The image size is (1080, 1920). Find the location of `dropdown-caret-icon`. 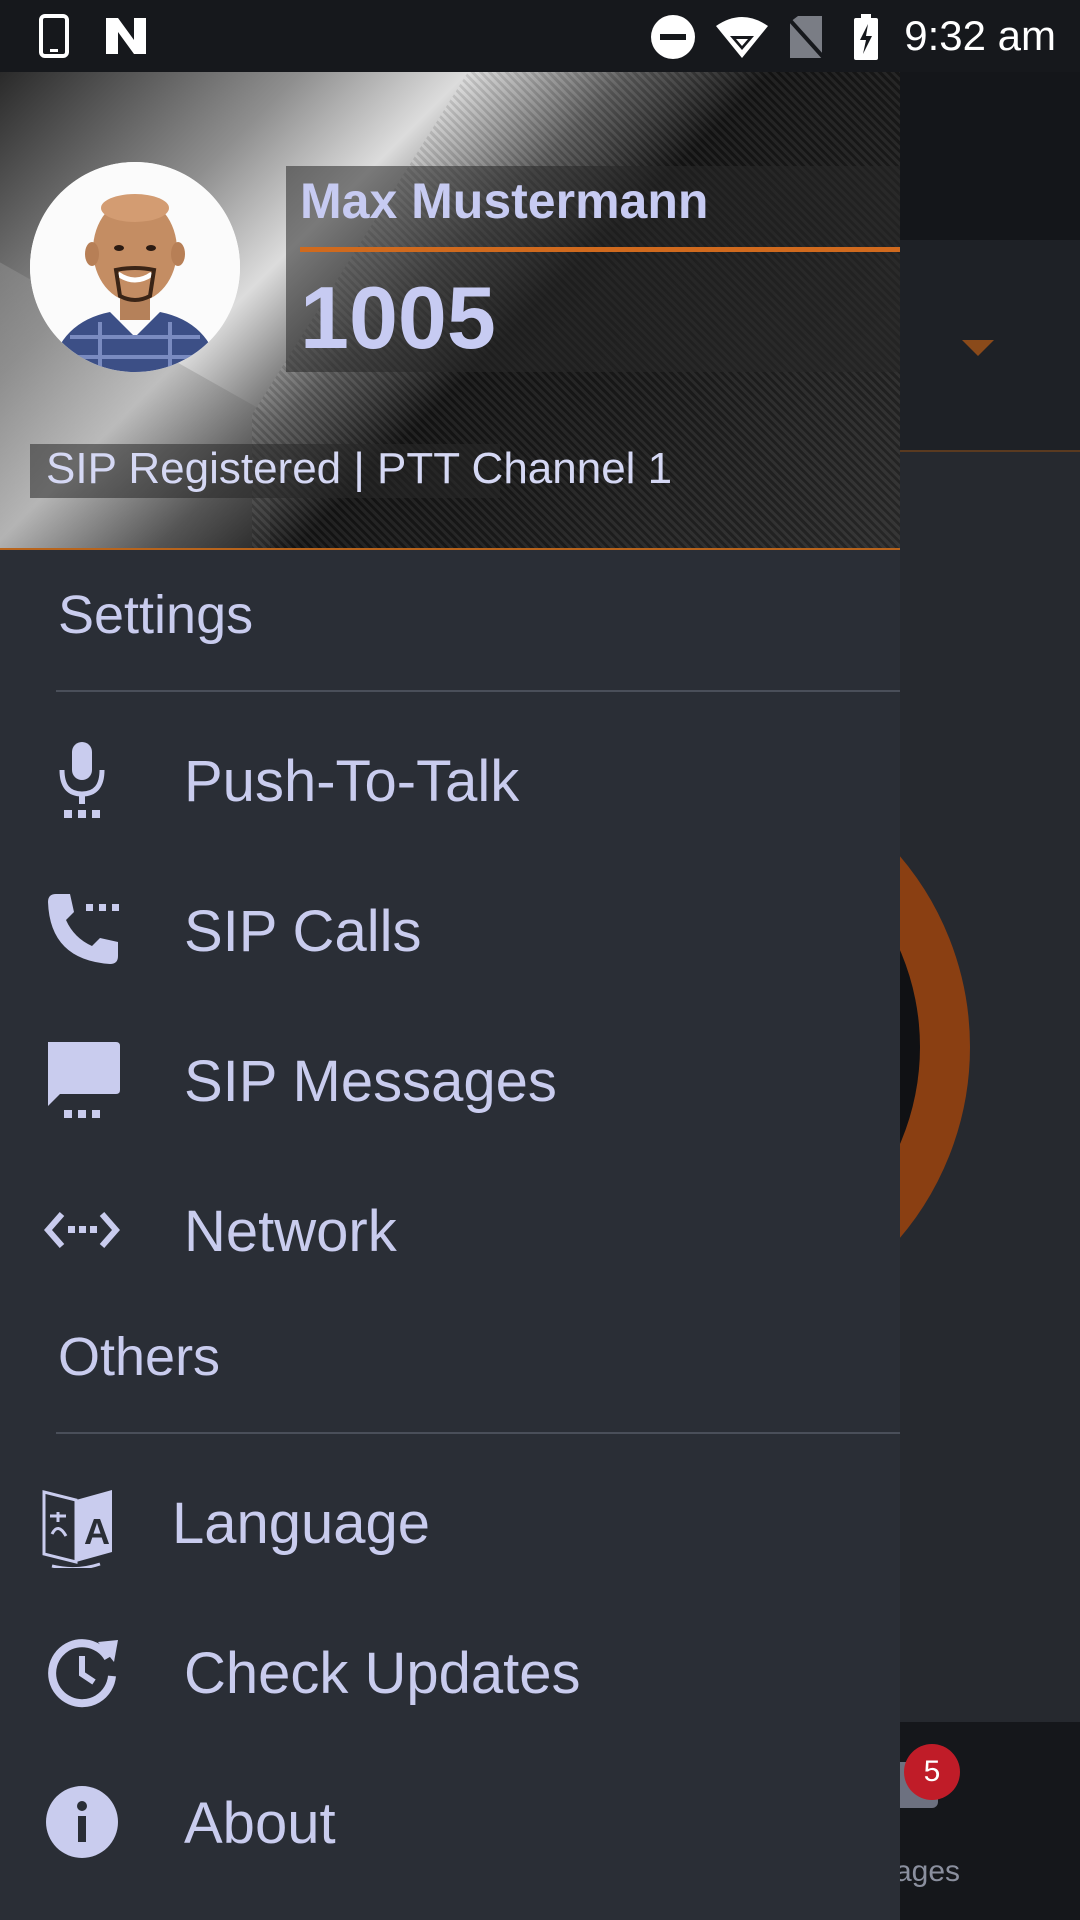

dropdown-caret-icon is located at coordinates (978, 348).